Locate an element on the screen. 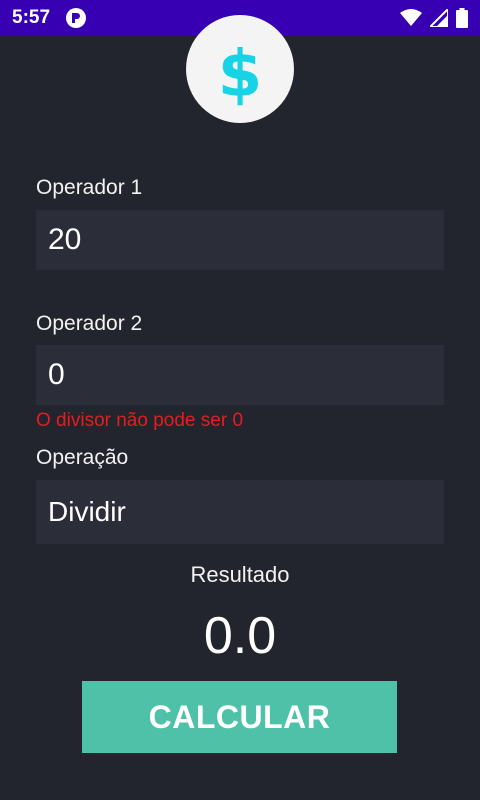 This screenshot has height=800, width=480. operator2-value: 0 is located at coordinates (56, 374).